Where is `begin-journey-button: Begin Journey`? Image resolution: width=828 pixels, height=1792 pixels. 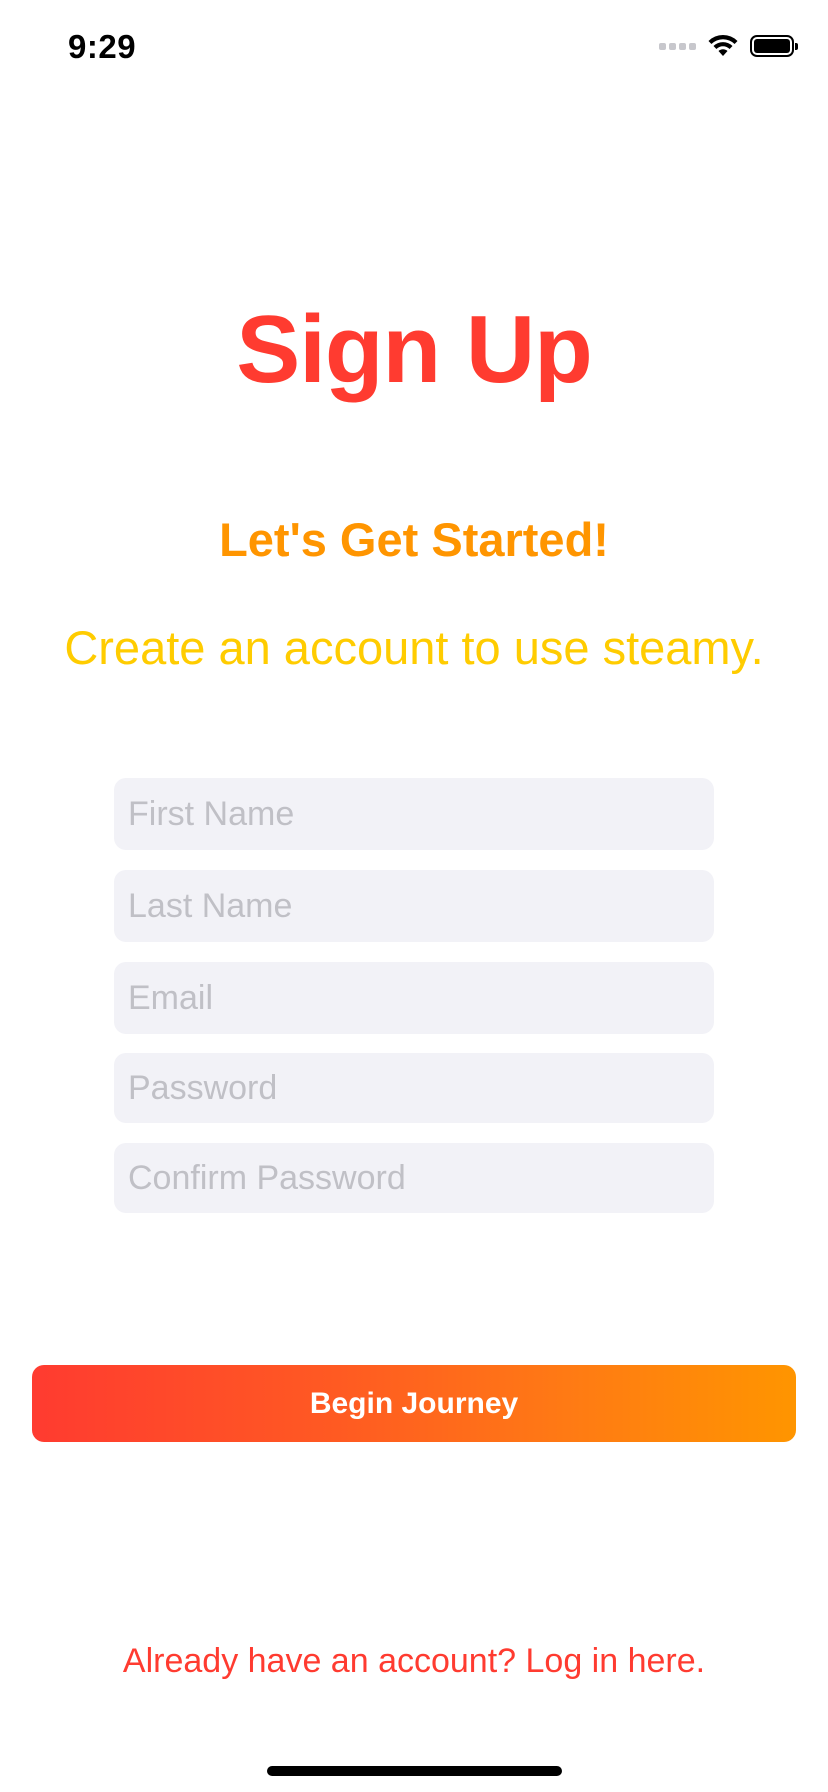 begin-journey-button: Begin Journey is located at coordinates (414, 1403).